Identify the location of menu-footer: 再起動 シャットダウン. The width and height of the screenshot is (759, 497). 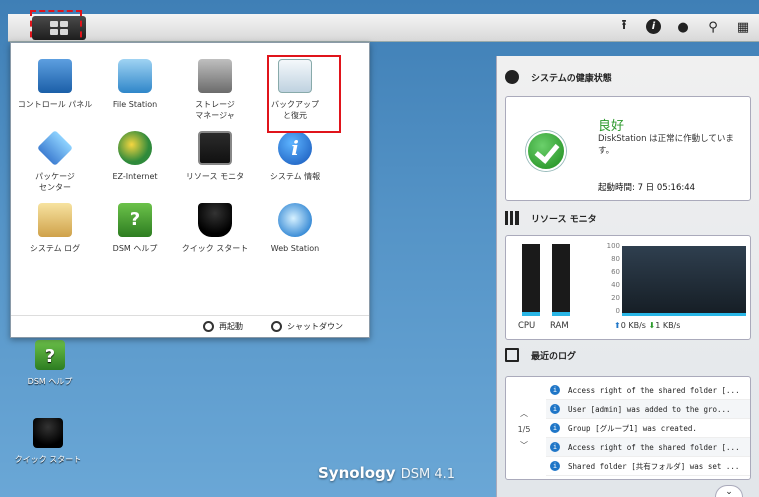
(190, 326).